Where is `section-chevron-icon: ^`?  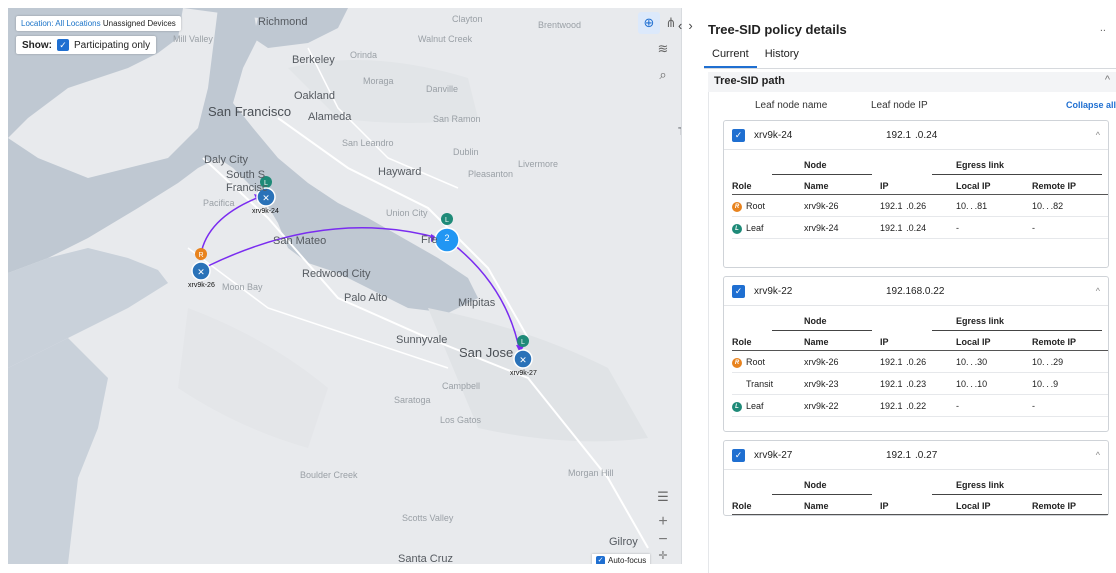
section-chevron-icon: ^ is located at coordinates (1107, 80).